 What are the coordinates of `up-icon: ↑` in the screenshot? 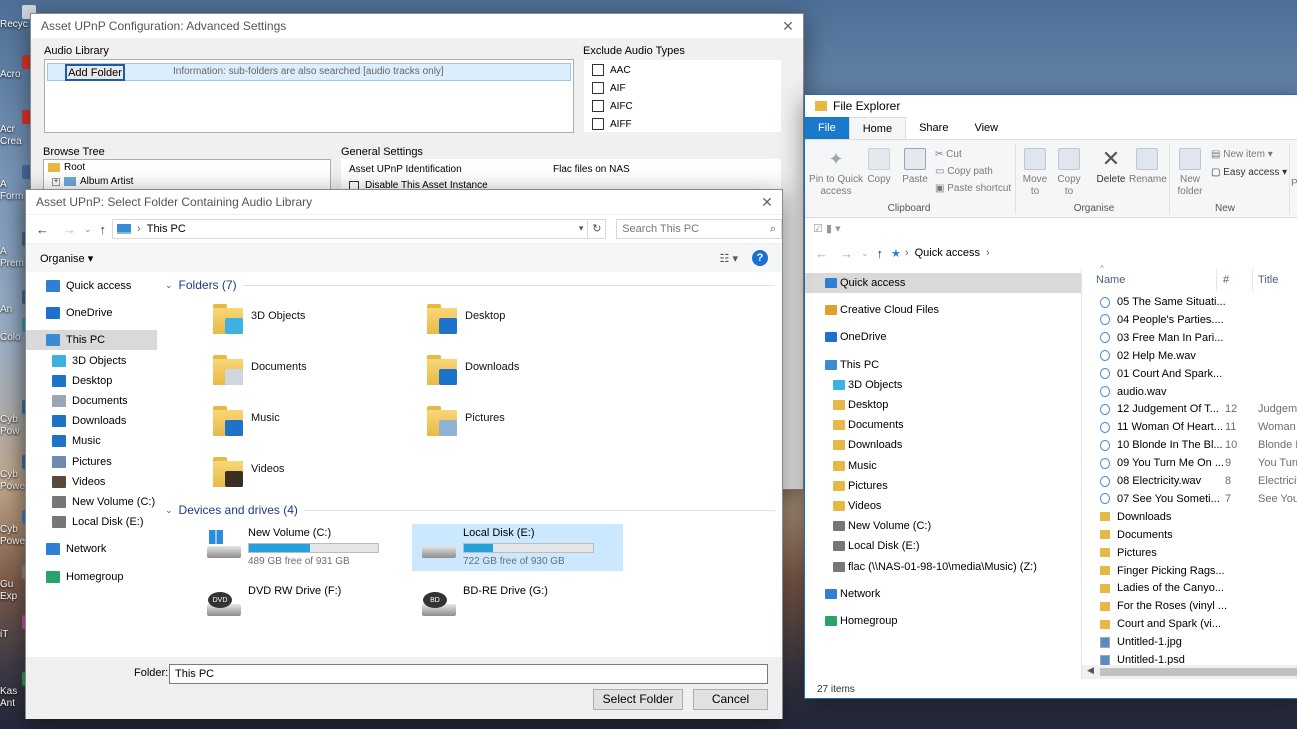 It's located at (103, 229).